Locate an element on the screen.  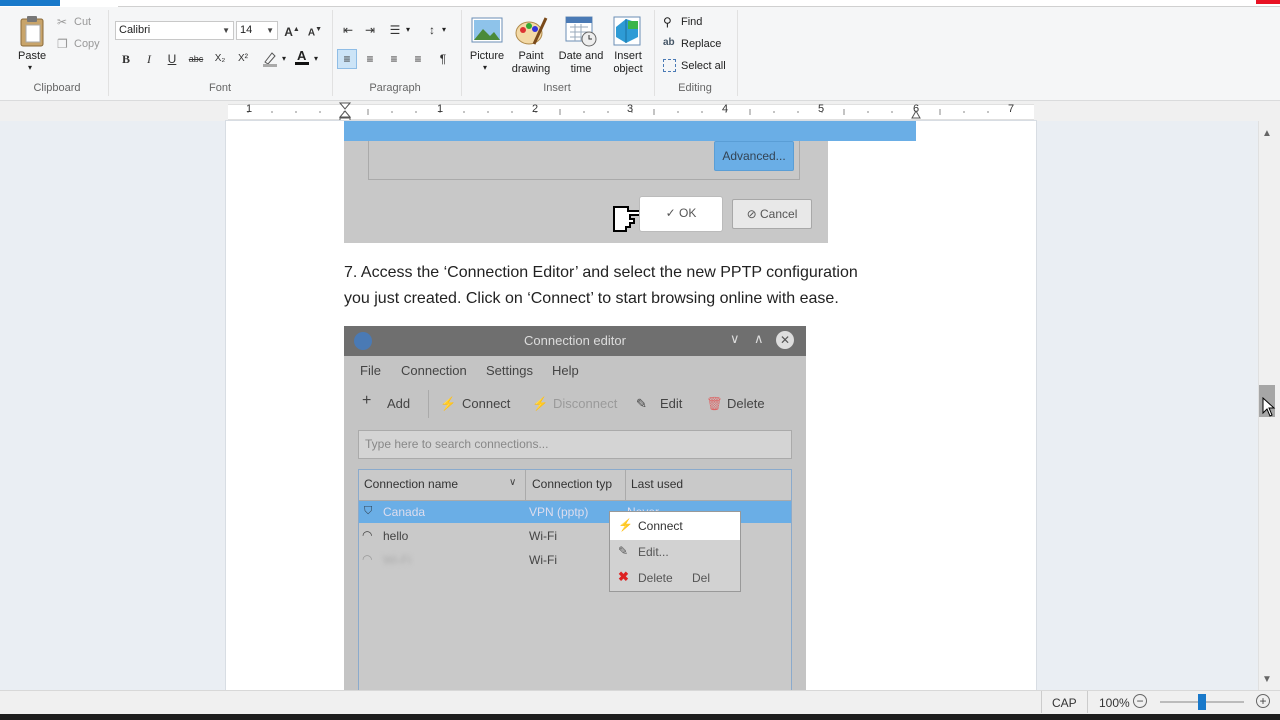
caps-lock-indicator: CAP is located at coordinates (1064, 703).